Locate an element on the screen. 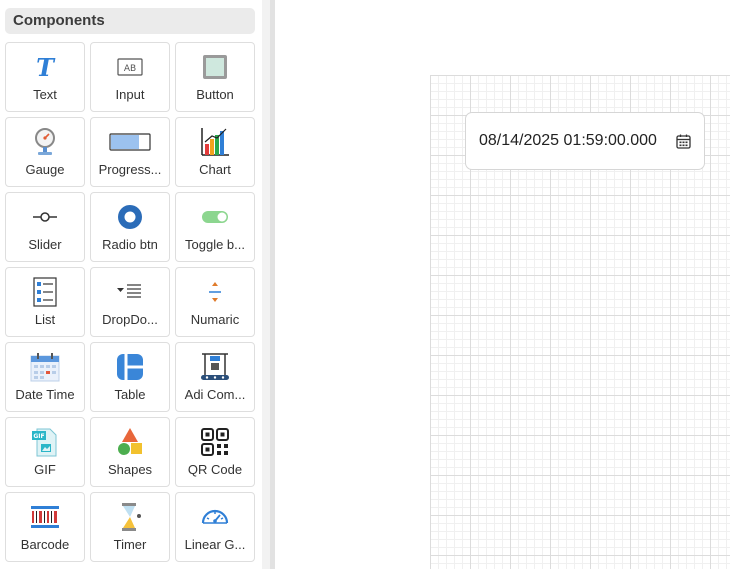 The height and width of the screenshot is (569, 730). component-tile-slider: Slider is located at coordinates (45, 227).